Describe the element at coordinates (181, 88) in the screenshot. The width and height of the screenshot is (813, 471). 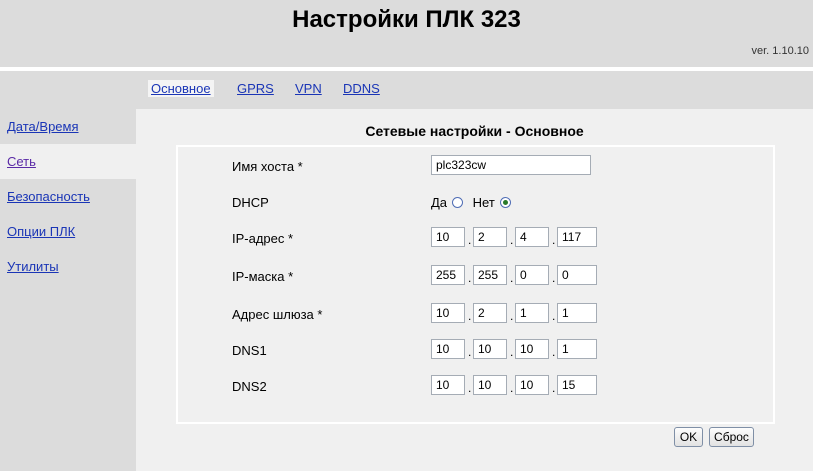
I see `tab-basic: Основное` at that location.